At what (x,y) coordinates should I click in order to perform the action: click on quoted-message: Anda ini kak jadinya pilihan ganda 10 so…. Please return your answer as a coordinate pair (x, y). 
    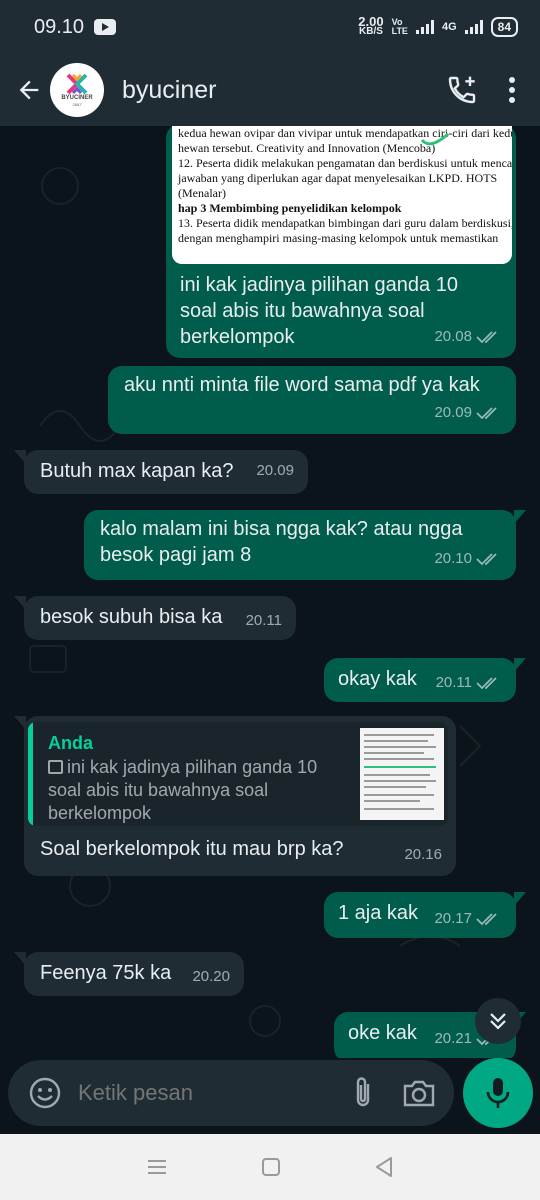
    Looking at the image, I should click on (238, 774).